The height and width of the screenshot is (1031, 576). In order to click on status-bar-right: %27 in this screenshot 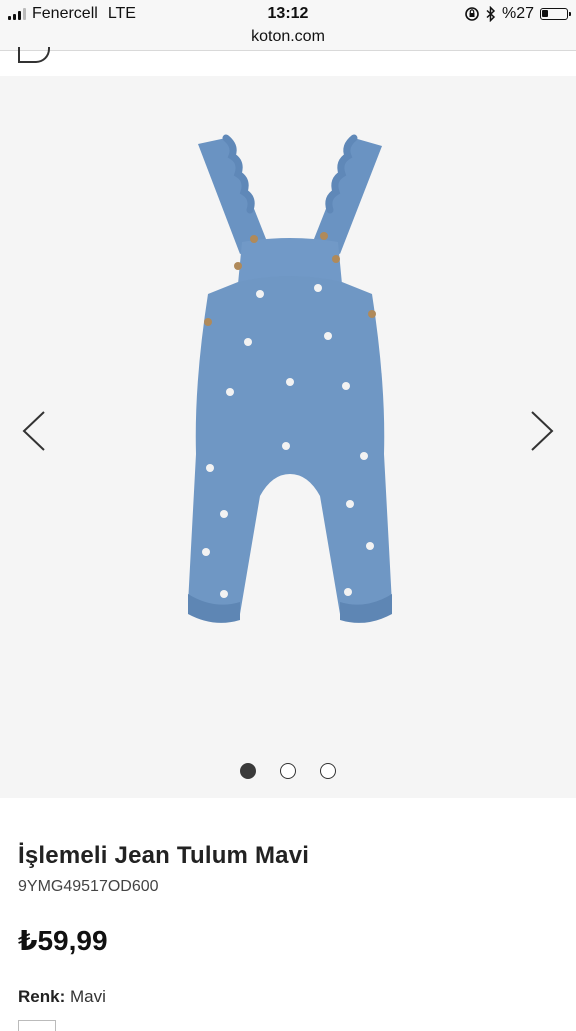, I will do `click(517, 14)`.